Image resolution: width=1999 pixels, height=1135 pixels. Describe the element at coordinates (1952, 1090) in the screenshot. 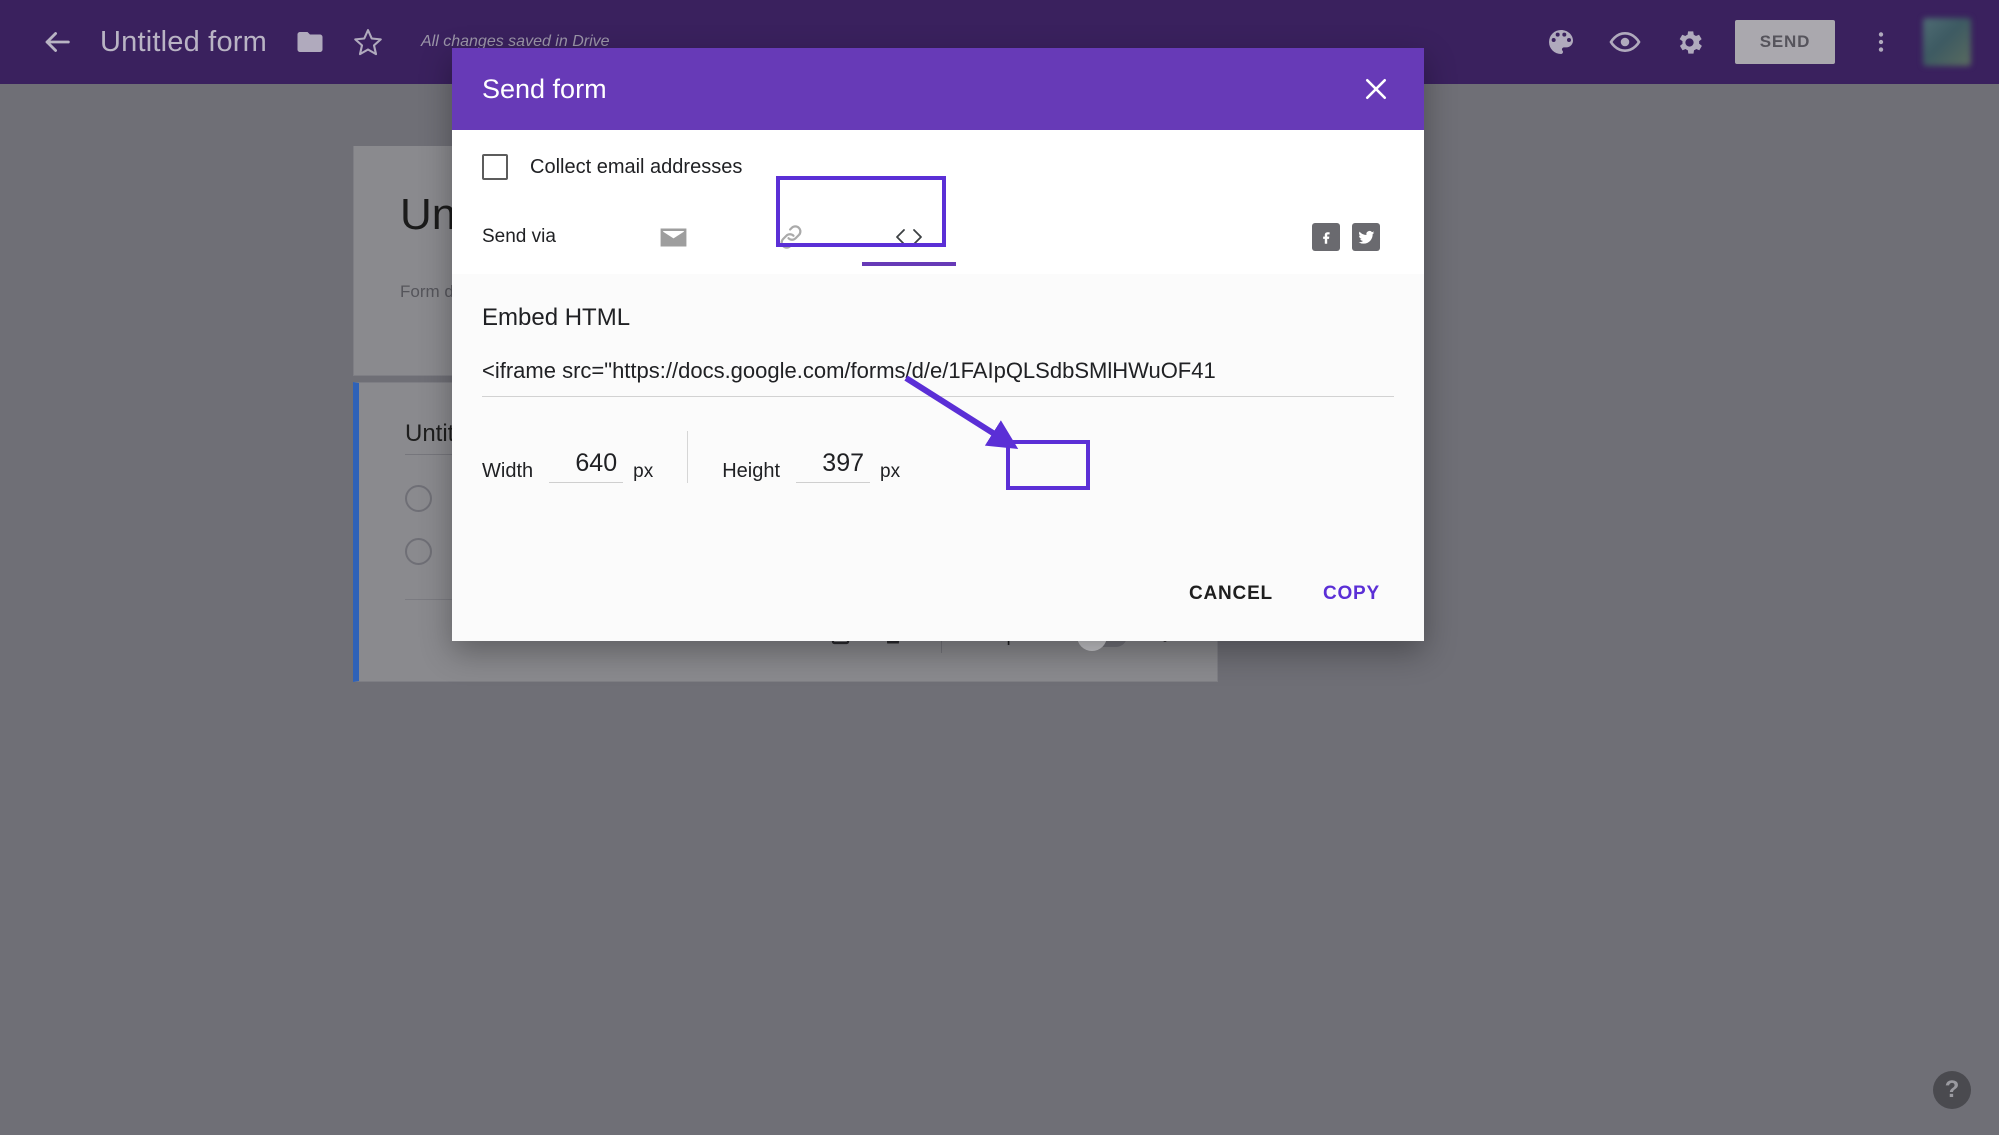

I see `help-button: ?` at that location.